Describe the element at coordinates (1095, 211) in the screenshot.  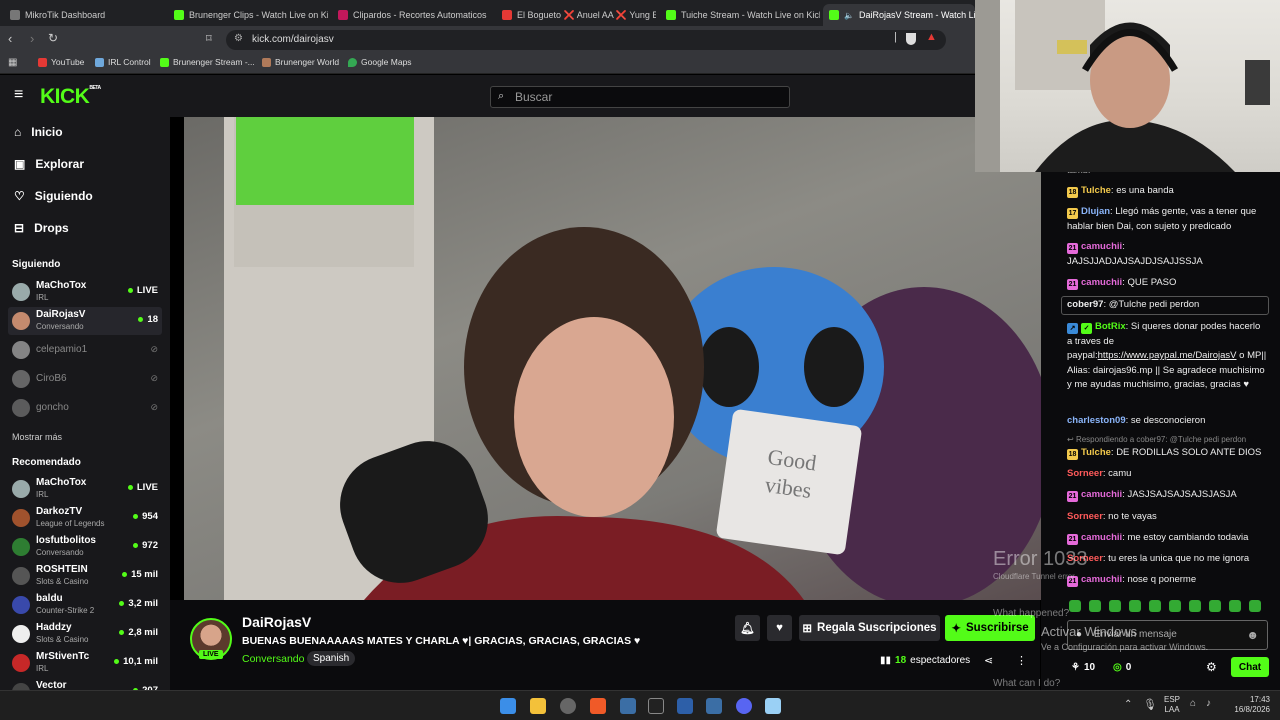
I see `chat-username: Dlujan` at that location.